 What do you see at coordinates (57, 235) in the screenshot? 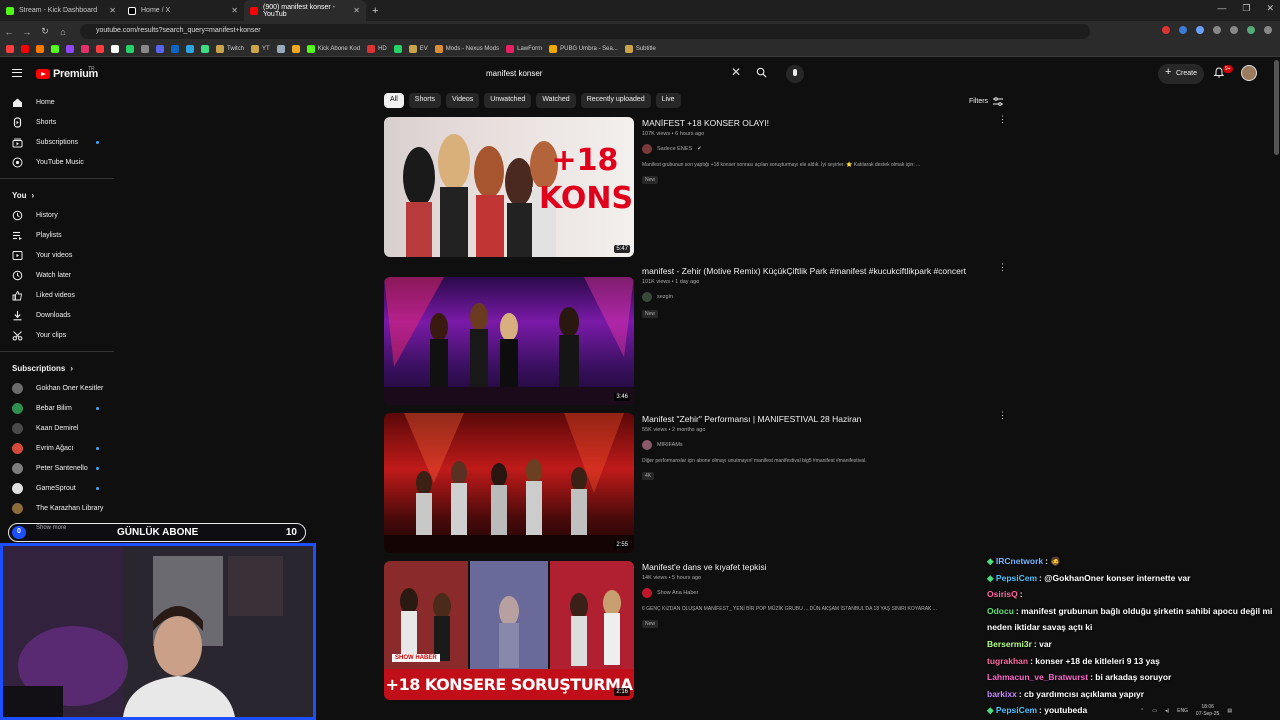
I see `sidebar-item-playlists: Playlists` at bounding box center [57, 235].